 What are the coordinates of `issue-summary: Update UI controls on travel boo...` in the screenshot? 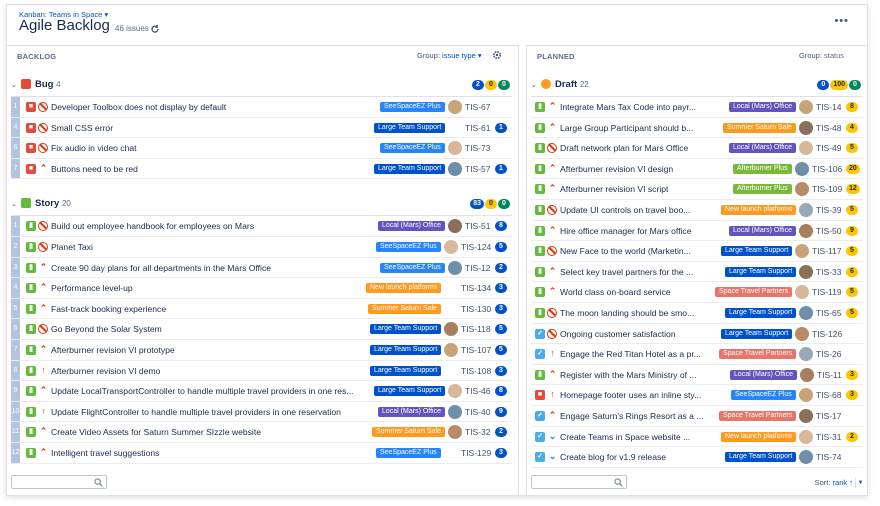 It's located at (625, 210).